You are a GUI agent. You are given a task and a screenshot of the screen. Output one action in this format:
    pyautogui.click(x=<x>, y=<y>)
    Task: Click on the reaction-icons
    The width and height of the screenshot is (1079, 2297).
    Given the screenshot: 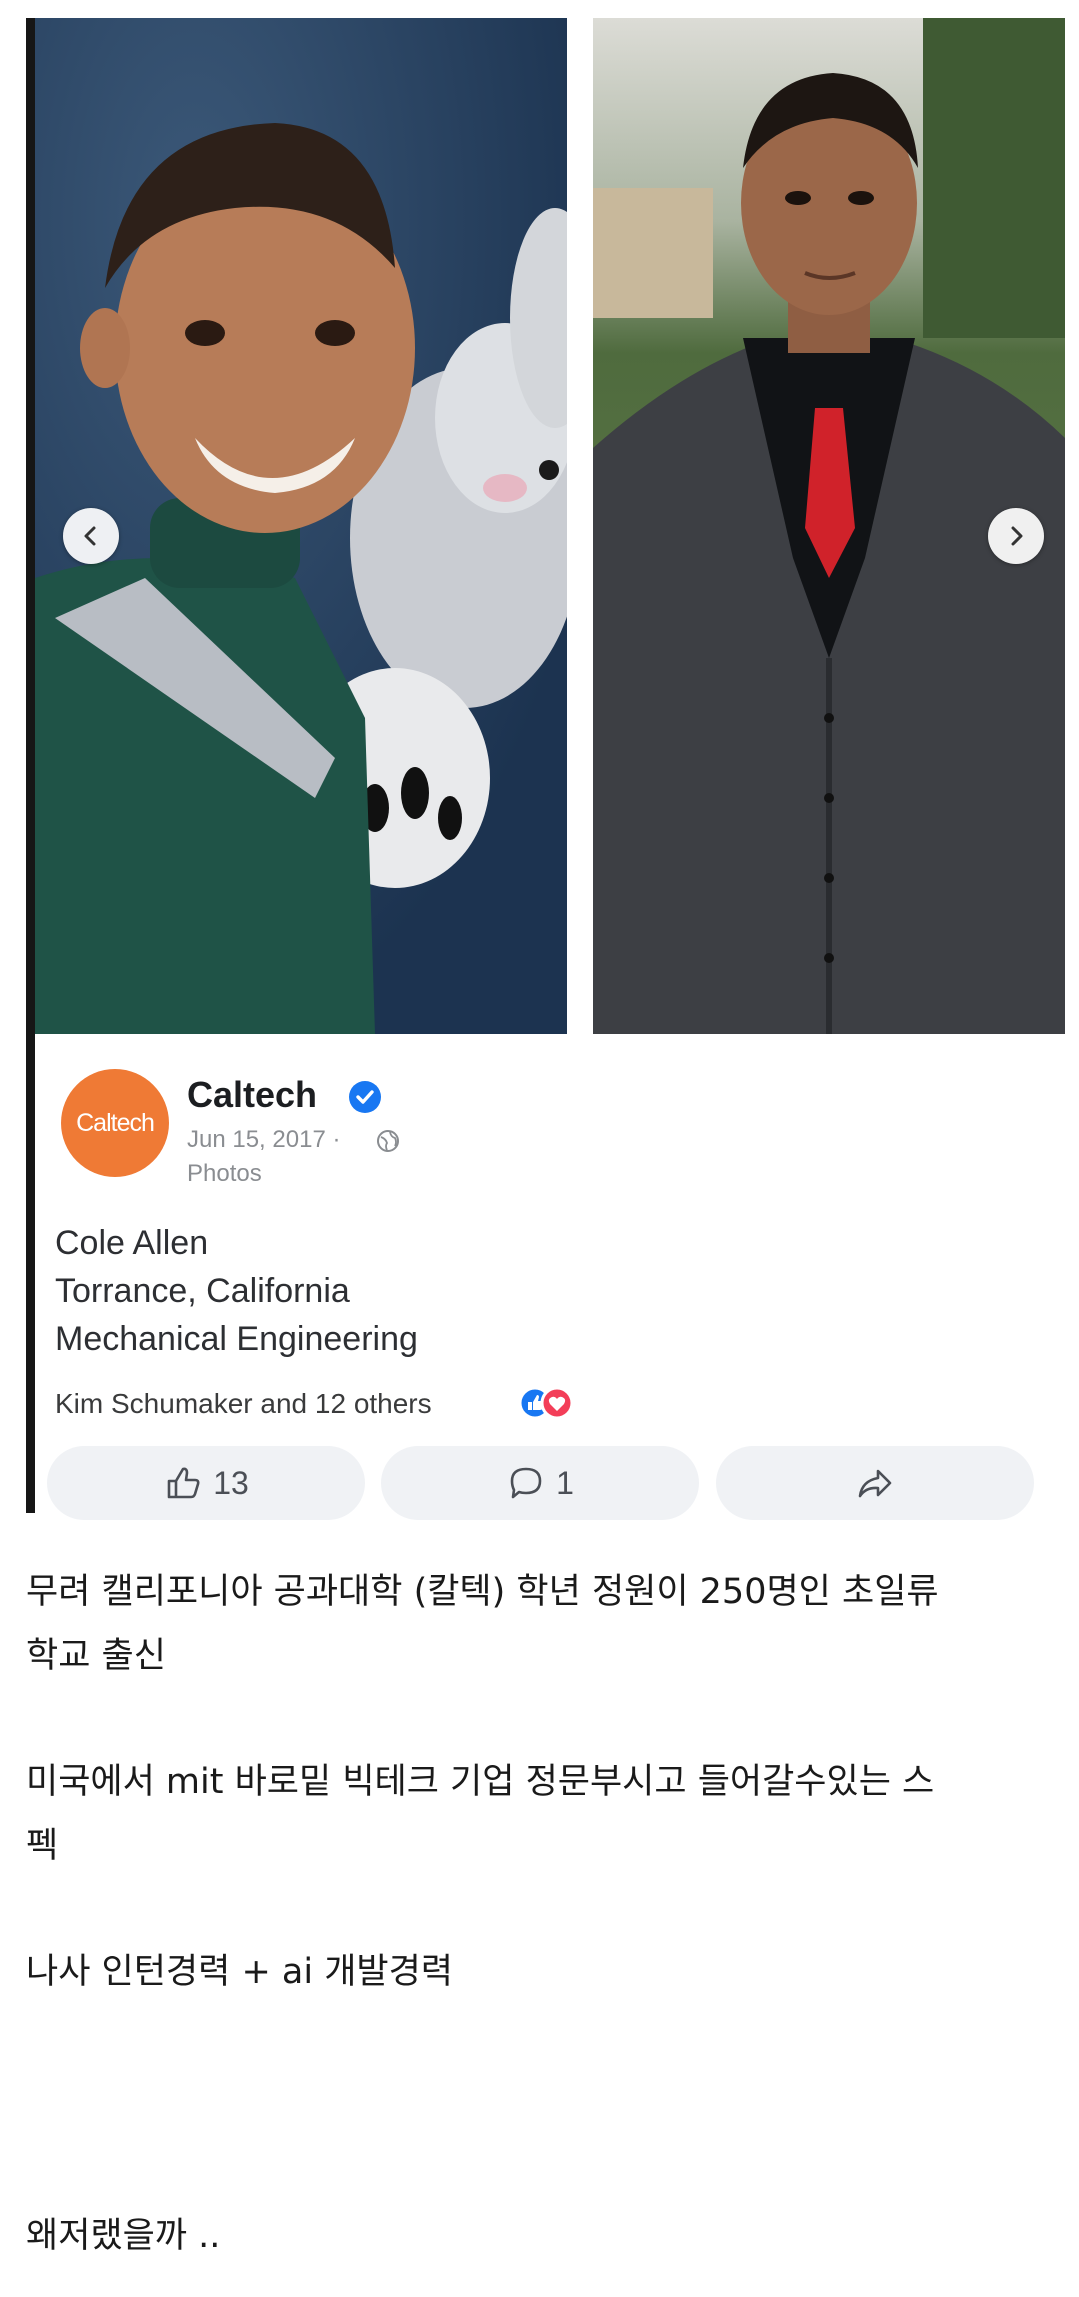 What is the action you would take?
    pyautogui.click(x=547, y=1403)
    